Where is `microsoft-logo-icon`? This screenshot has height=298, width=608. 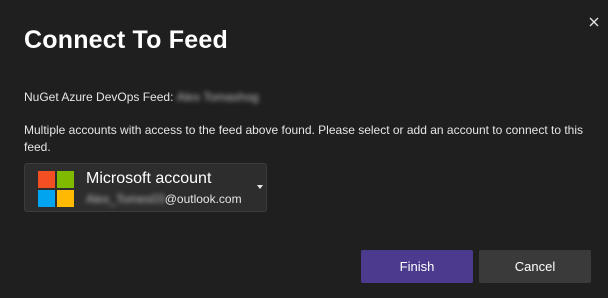 microsoft-logo-icon is located at coordinates (56, 189).